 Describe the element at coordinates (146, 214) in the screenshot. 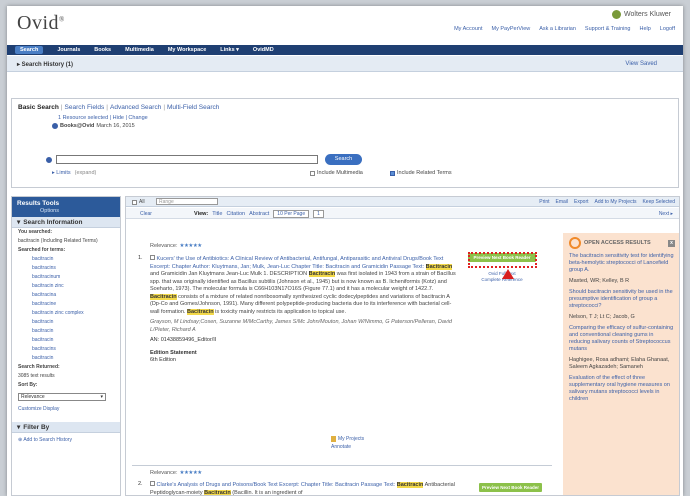

I see `clear-link: Clear` at that location.